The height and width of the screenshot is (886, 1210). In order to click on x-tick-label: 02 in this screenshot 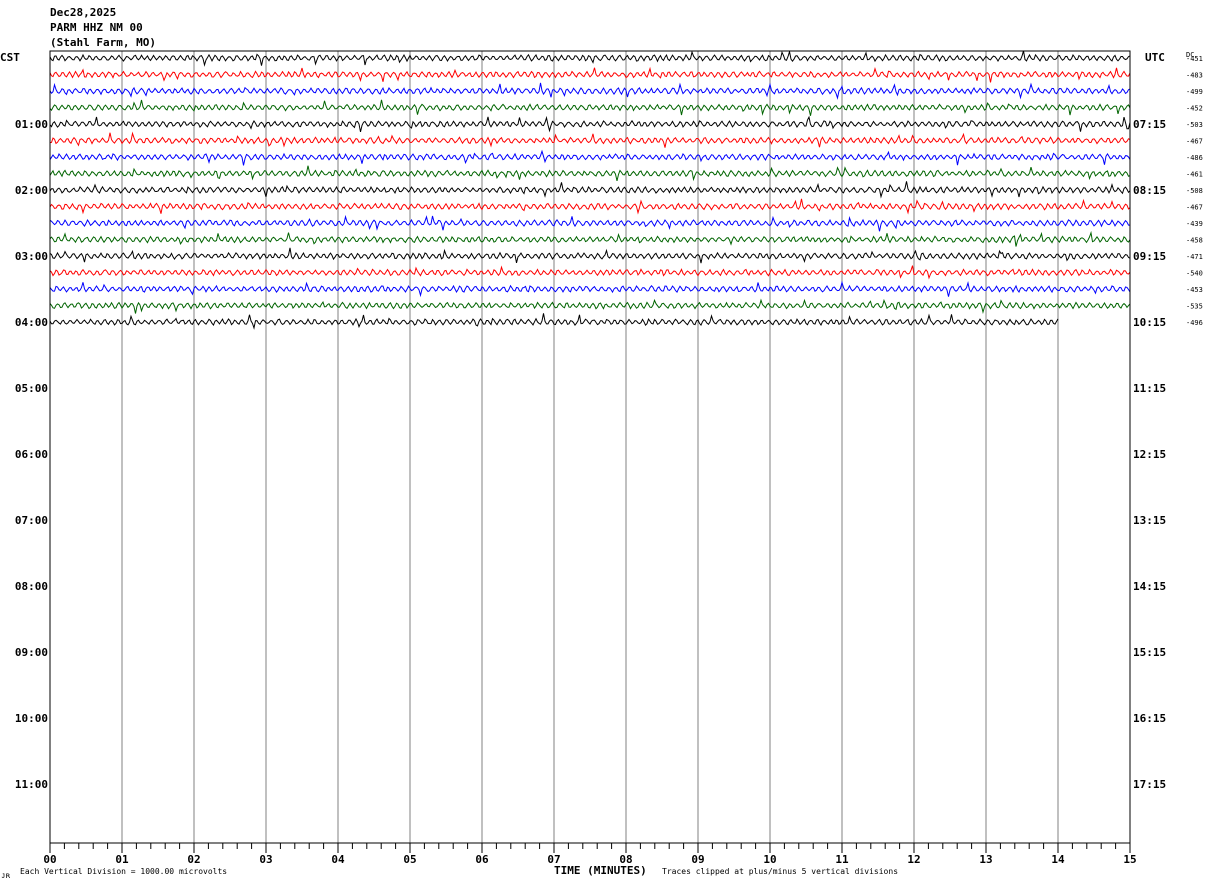, I will do `click(193, 859)`.